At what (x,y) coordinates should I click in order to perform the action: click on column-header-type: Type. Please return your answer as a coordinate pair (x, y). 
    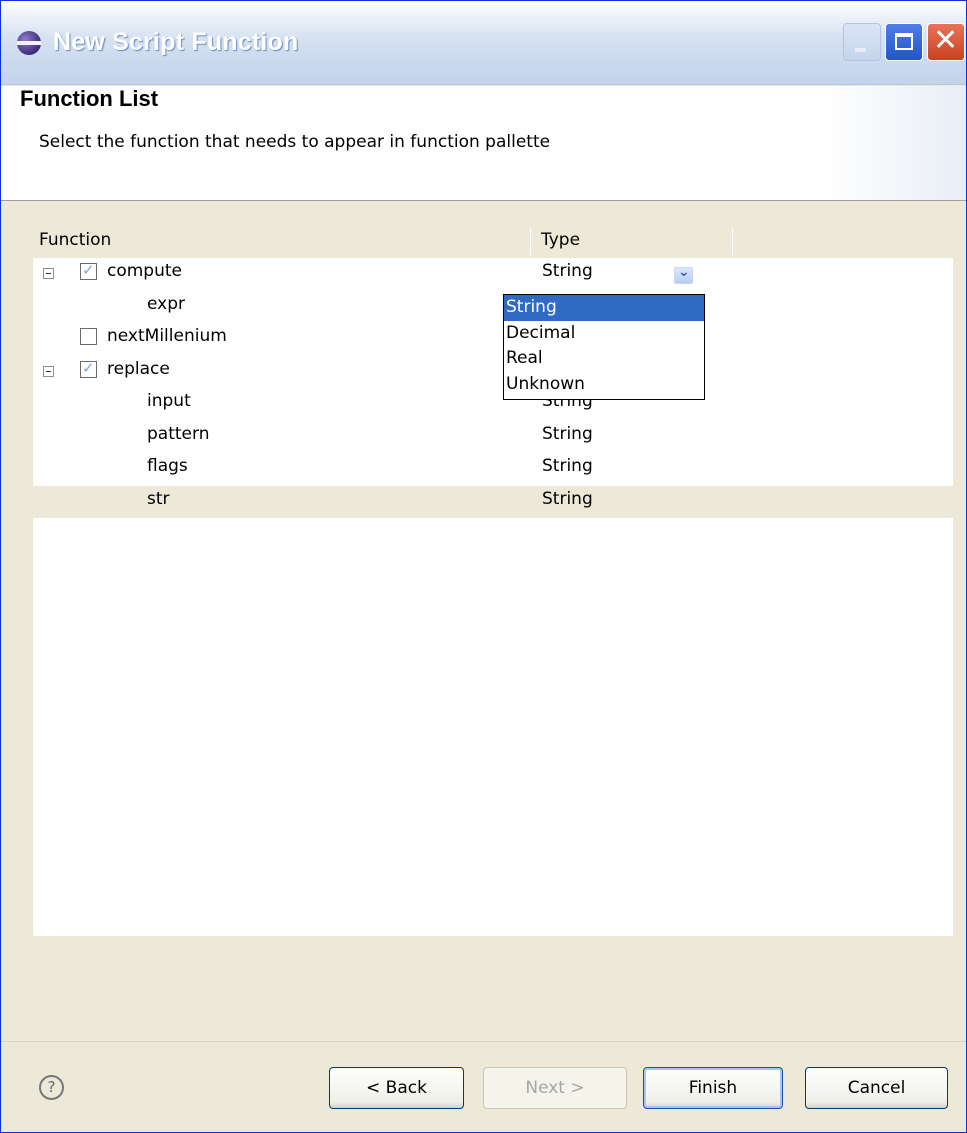
    Looking at the image, I should click on (560, 240).